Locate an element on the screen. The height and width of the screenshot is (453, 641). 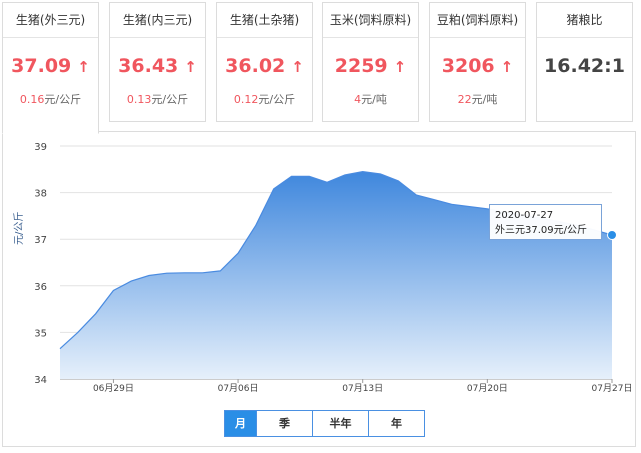
x-tick-label: 06月29日 is located at coordinates (113, 388).